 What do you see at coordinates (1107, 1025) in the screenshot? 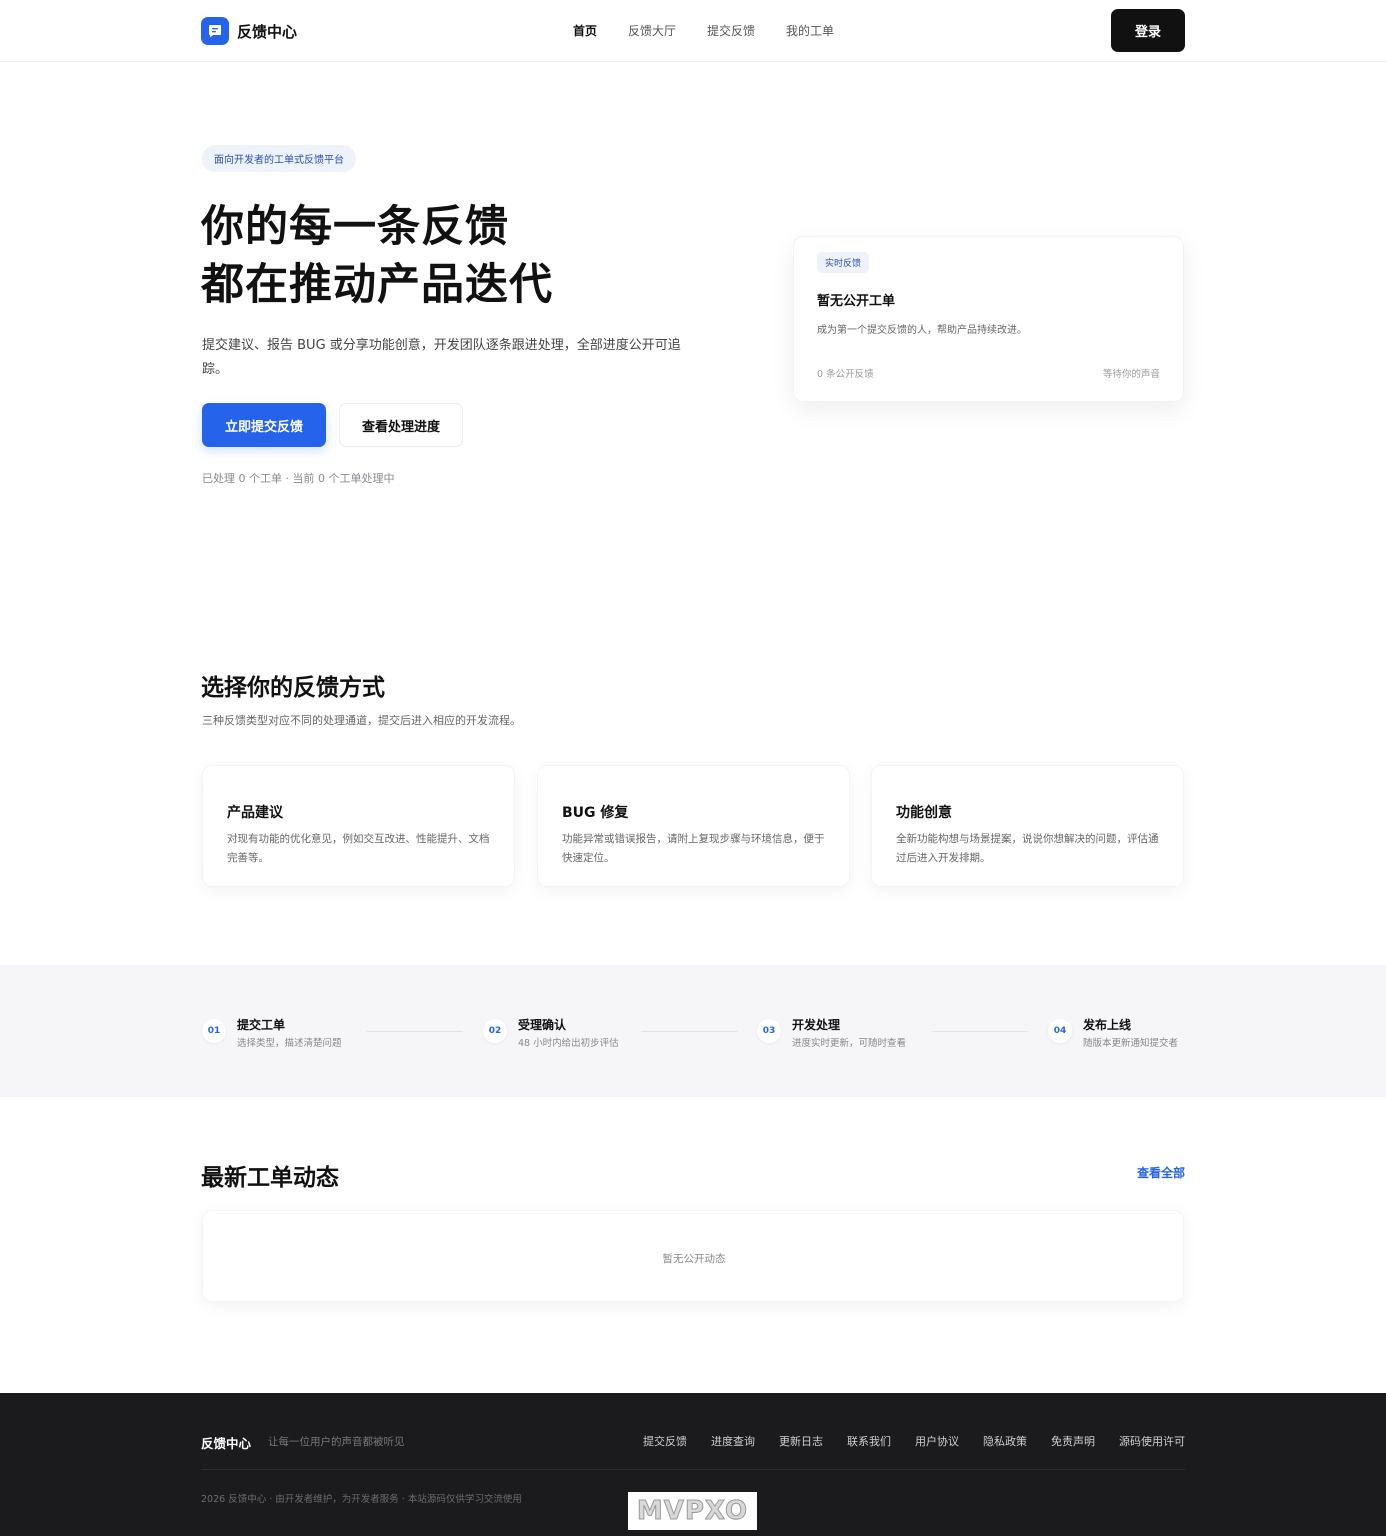
I see `step-title: 发布上线` at bounding box center [1107, 1025].